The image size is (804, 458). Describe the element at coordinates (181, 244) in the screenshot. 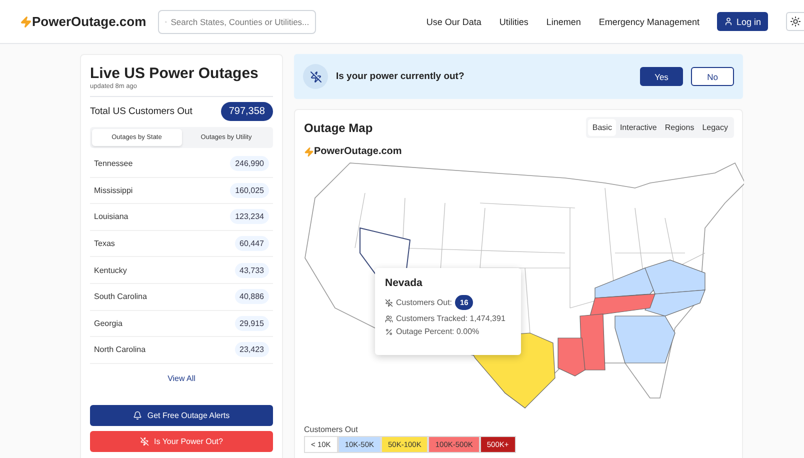

I see `state-row: Texas 60,447` at that location.